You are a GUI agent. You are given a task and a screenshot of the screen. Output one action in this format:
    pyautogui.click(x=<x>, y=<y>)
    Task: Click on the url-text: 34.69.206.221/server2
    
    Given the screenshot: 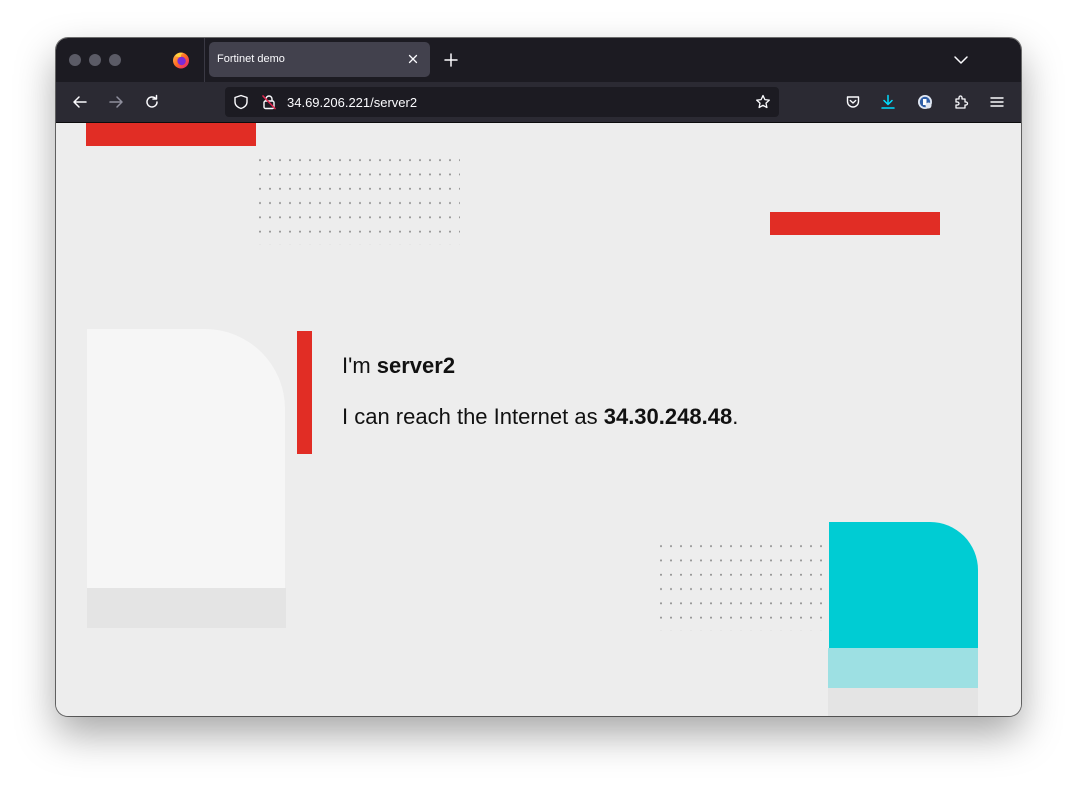 What is the action you would take?
    pyautogui.click(x=352, y=102)
    